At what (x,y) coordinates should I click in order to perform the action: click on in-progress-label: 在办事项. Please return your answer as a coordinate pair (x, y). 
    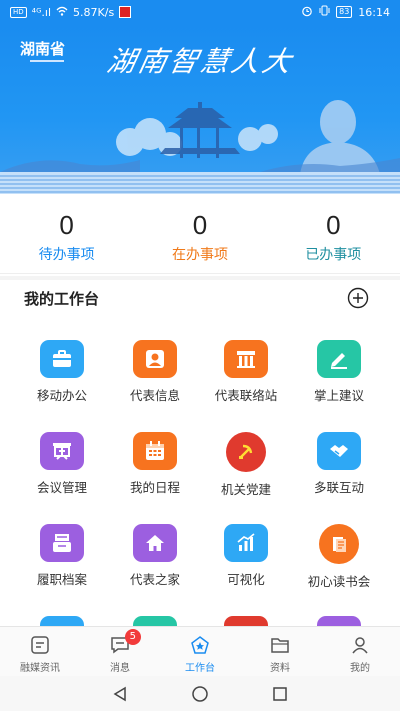
    Looking at the image, I should click on (199, 255).